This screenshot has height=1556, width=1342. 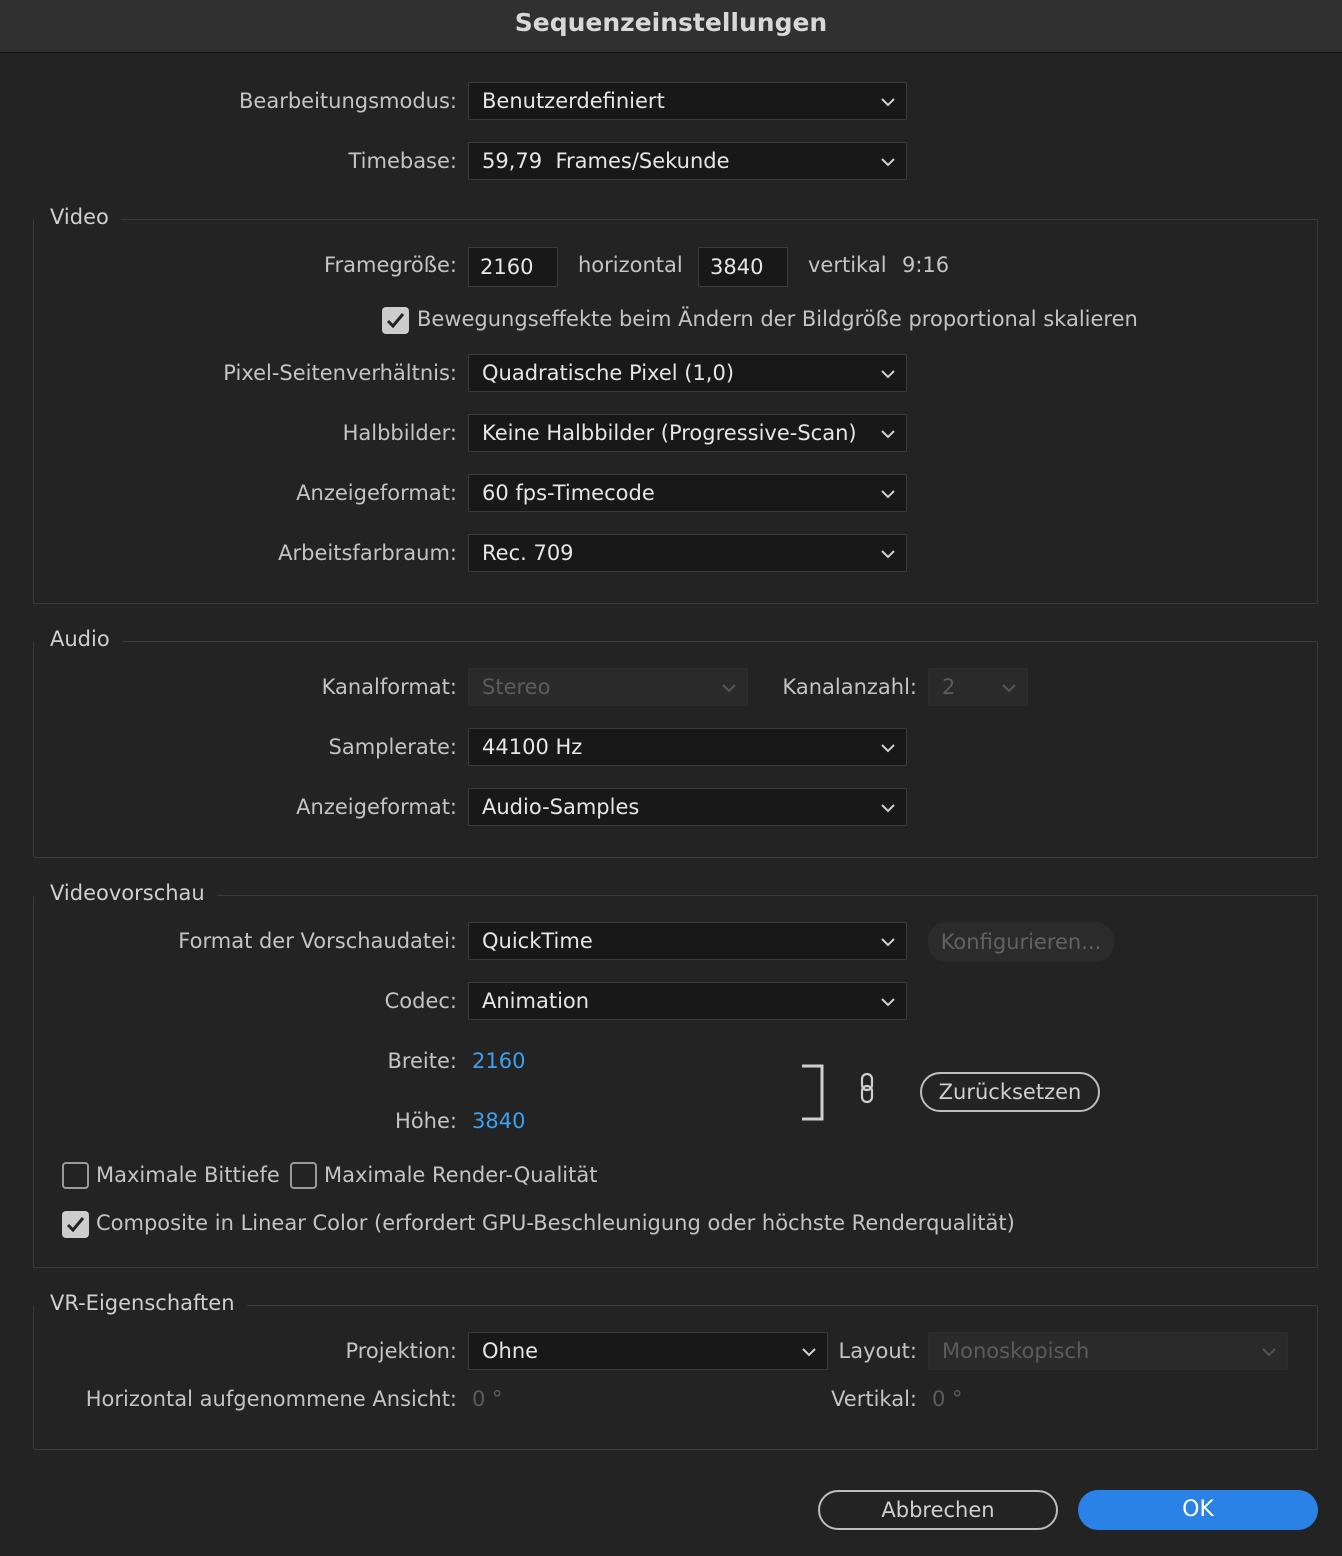 What do you see at coordinates (77, 217) in the screenshot?
I see `video-group-title: Video` at bounding box center [77, 217].